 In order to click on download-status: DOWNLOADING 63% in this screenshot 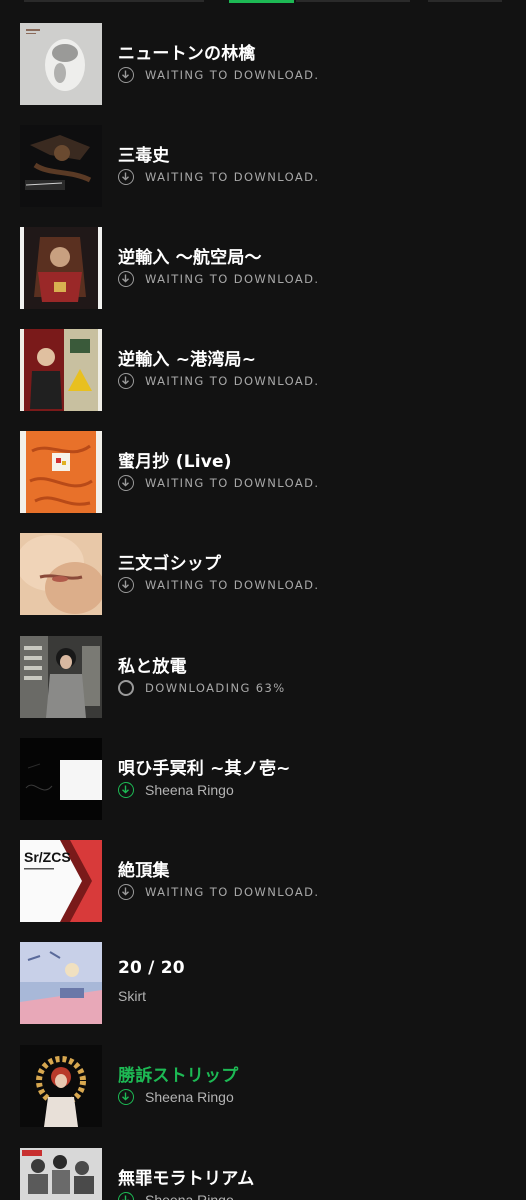, I will do `click(202, 688)`.